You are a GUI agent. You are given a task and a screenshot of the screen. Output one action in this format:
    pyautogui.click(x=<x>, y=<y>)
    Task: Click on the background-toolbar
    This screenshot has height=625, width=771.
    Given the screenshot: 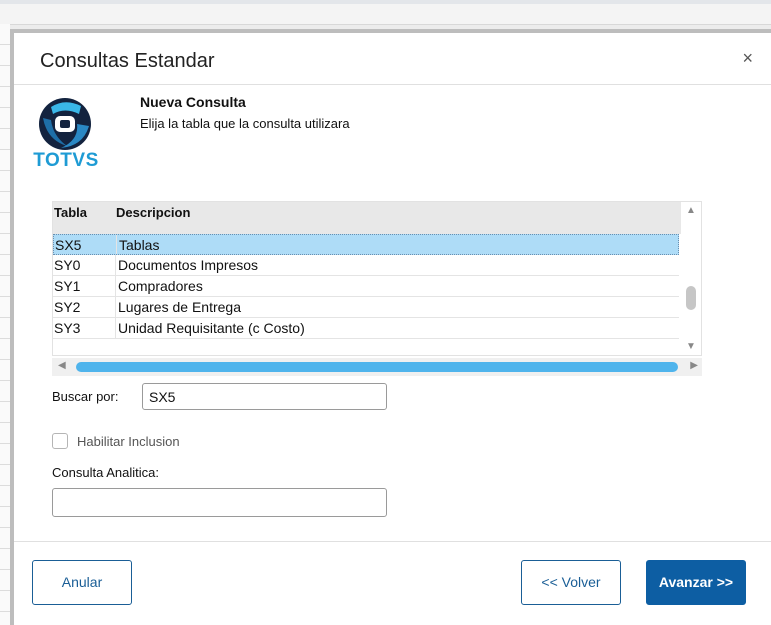 What is the action you would take?
    pyautogui.click(x=385, y=12)
    